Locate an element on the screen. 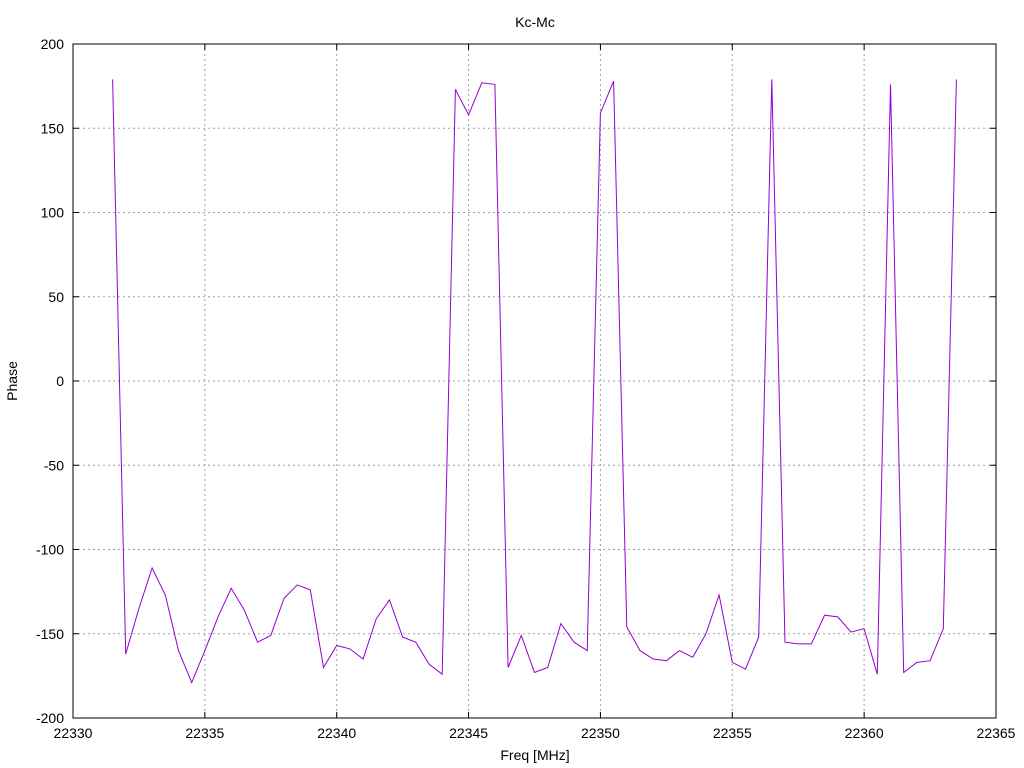  x-tick-label: 22345 is located at coordinates (468, 733).